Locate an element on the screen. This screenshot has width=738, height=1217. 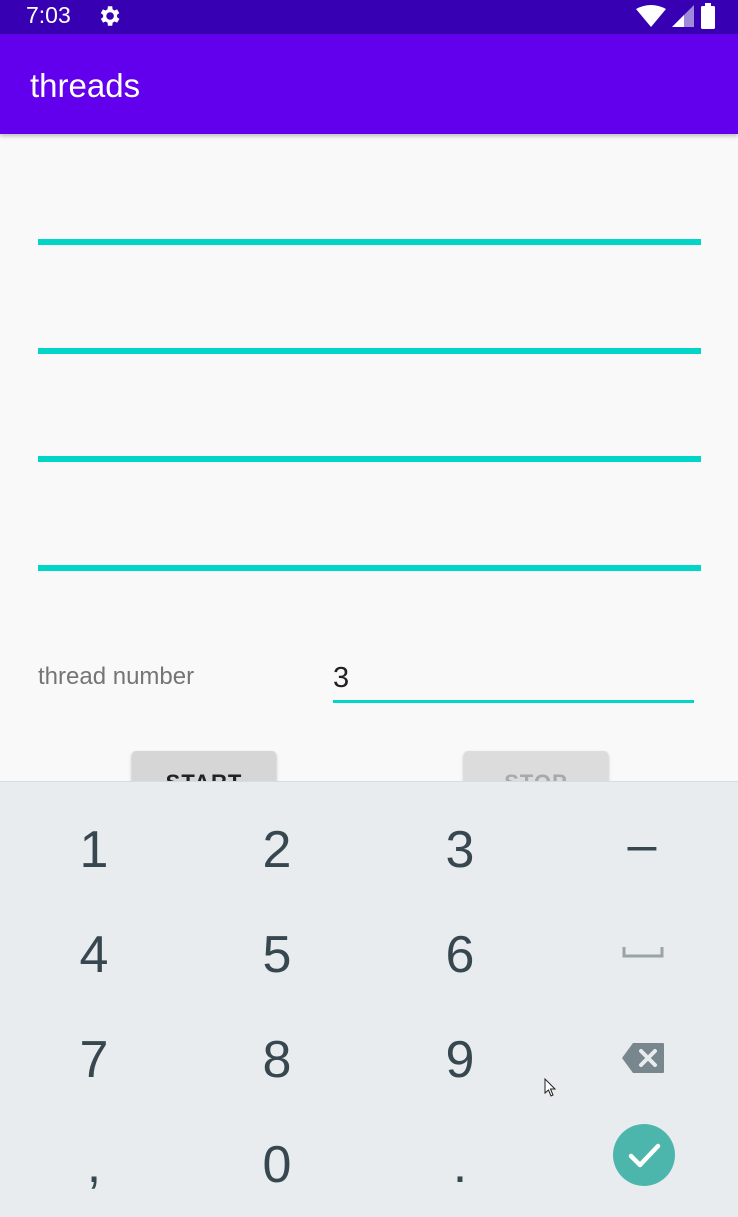
key-0: 0 is located at coordinates (277, 1165).